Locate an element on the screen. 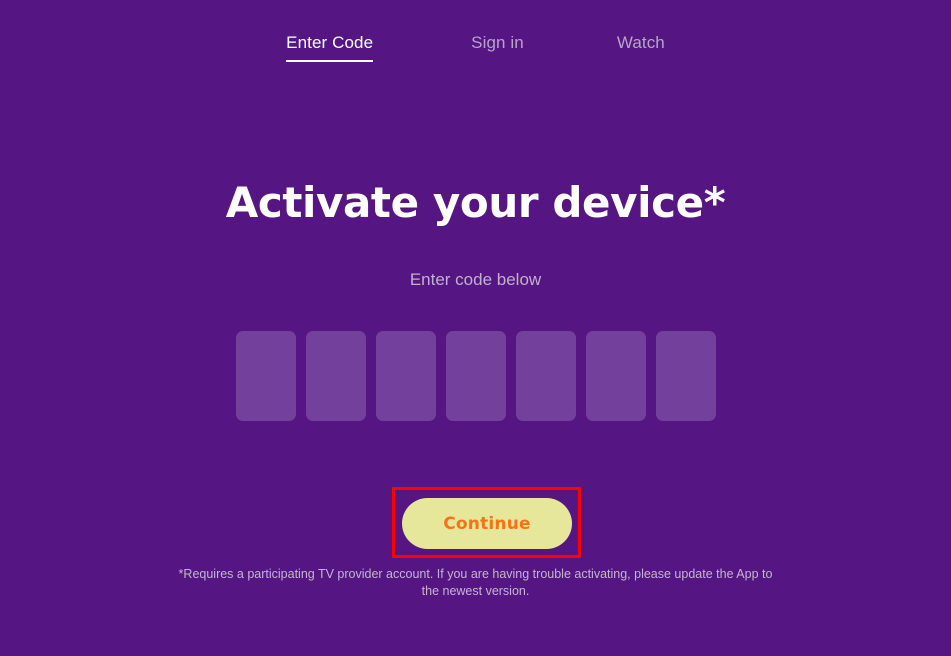  code-entry-row is located at coordinates (475, 376).